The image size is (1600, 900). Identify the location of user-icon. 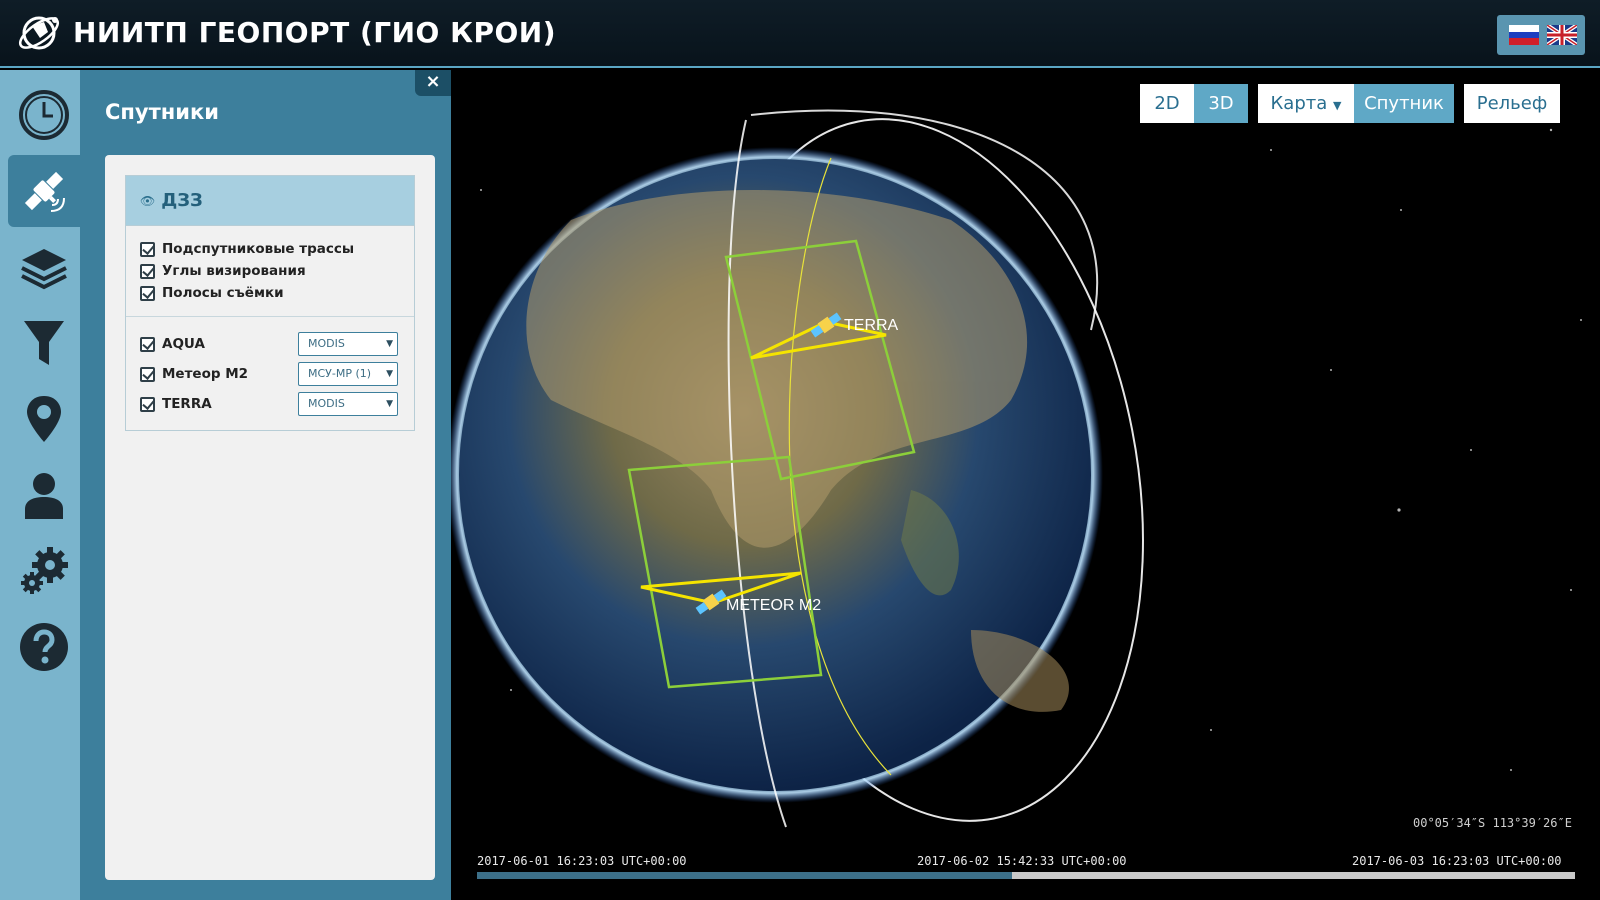
(44, 496).